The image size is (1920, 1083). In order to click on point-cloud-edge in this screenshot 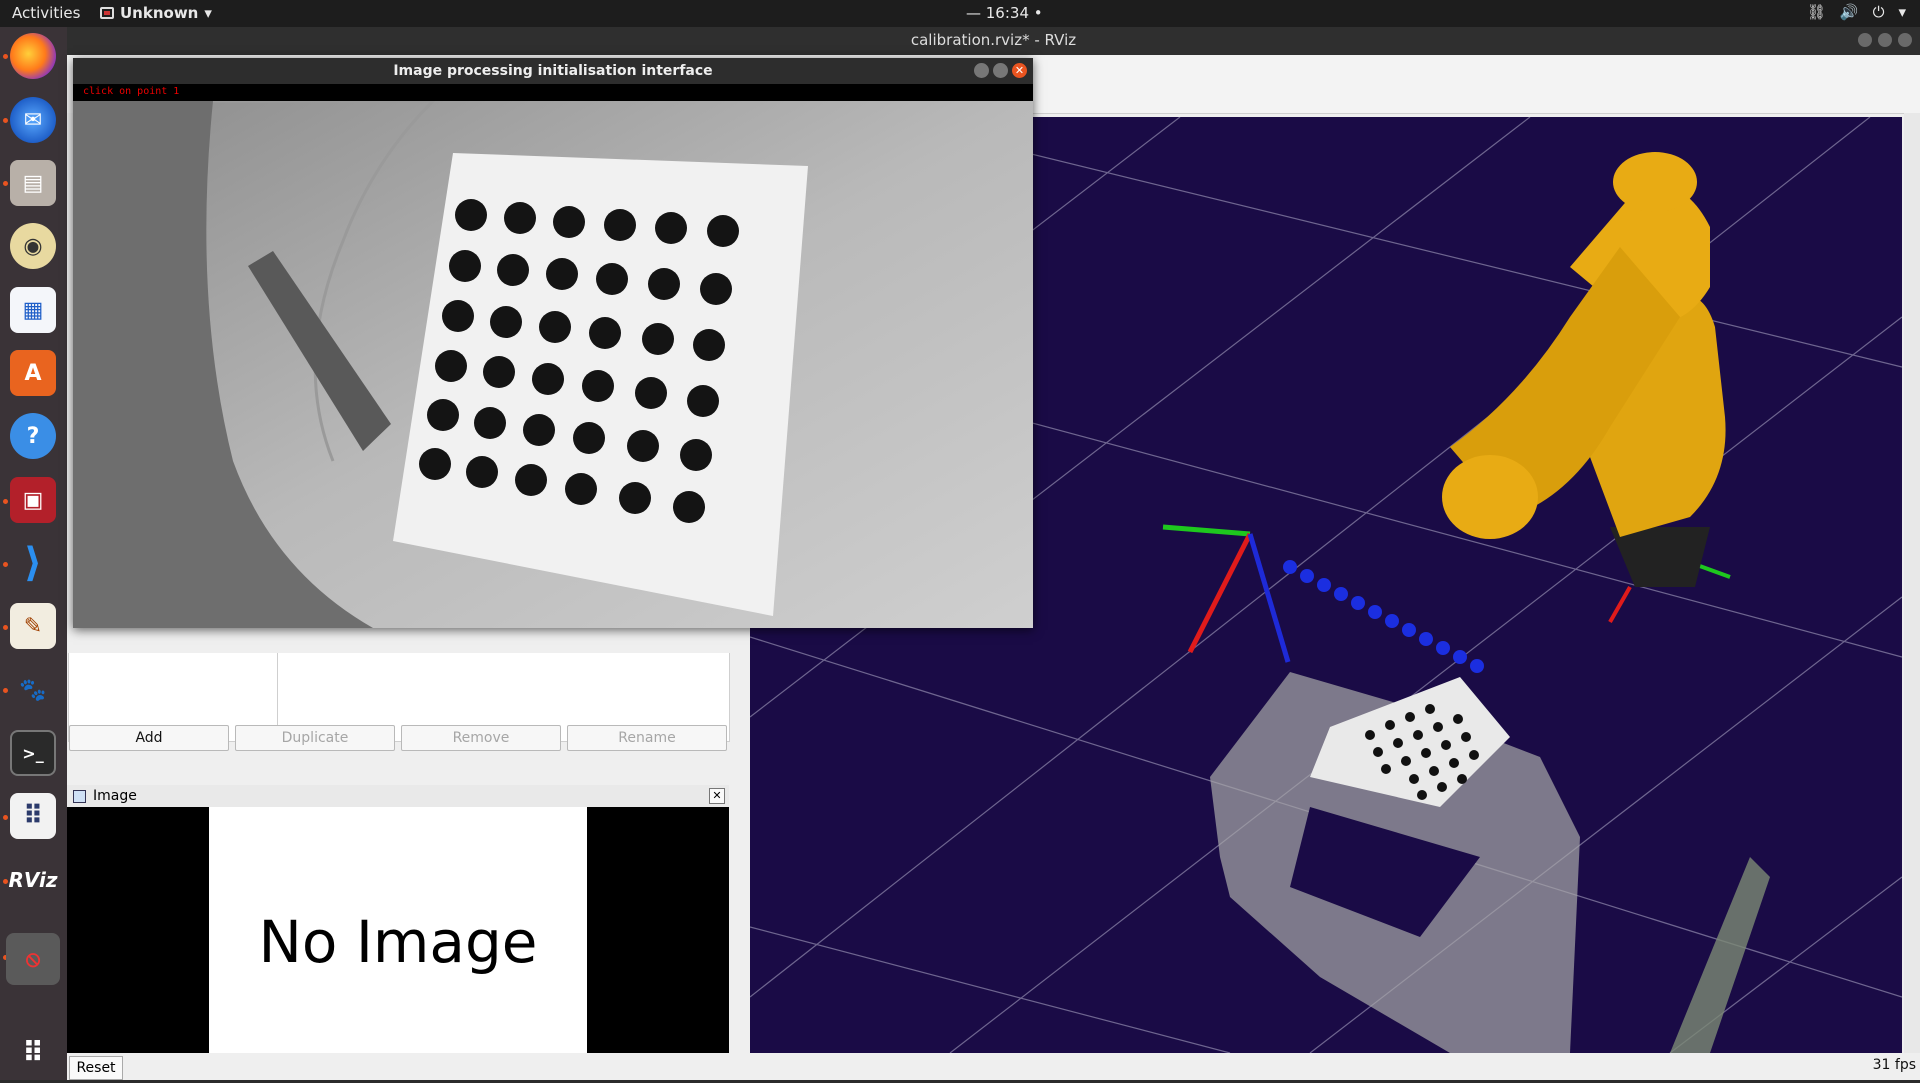, I will do `click(1720, 955)`.